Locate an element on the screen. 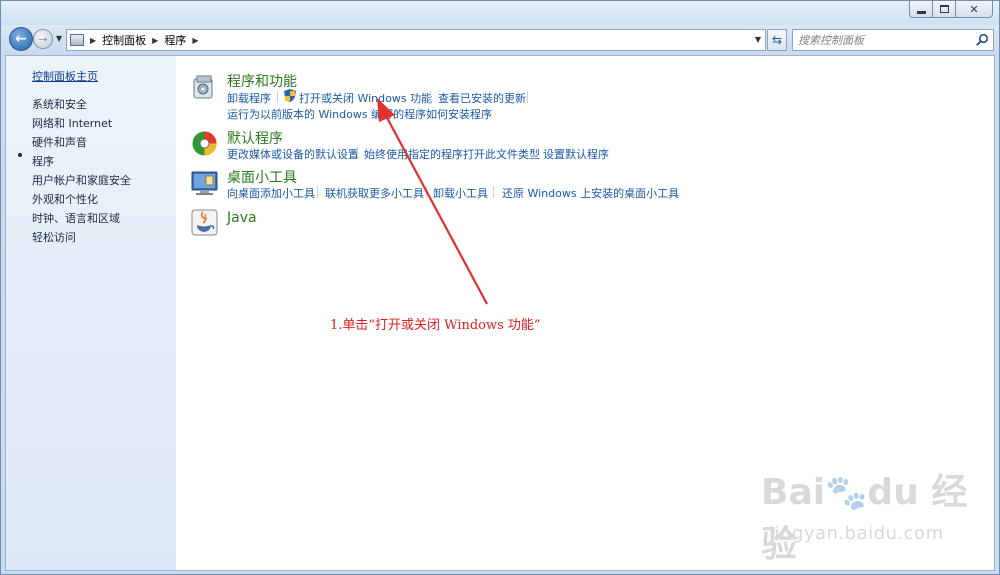 The width and height of the screenshot is (1000, 575). default-programs-icon is located at coordinates (204, 143).